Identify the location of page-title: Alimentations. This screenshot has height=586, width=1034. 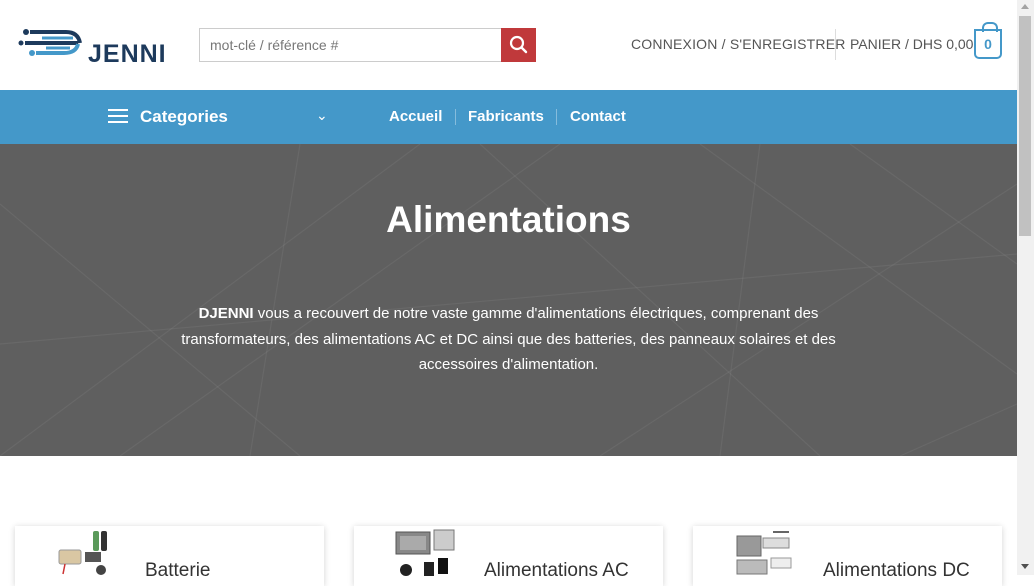
(508, 219).